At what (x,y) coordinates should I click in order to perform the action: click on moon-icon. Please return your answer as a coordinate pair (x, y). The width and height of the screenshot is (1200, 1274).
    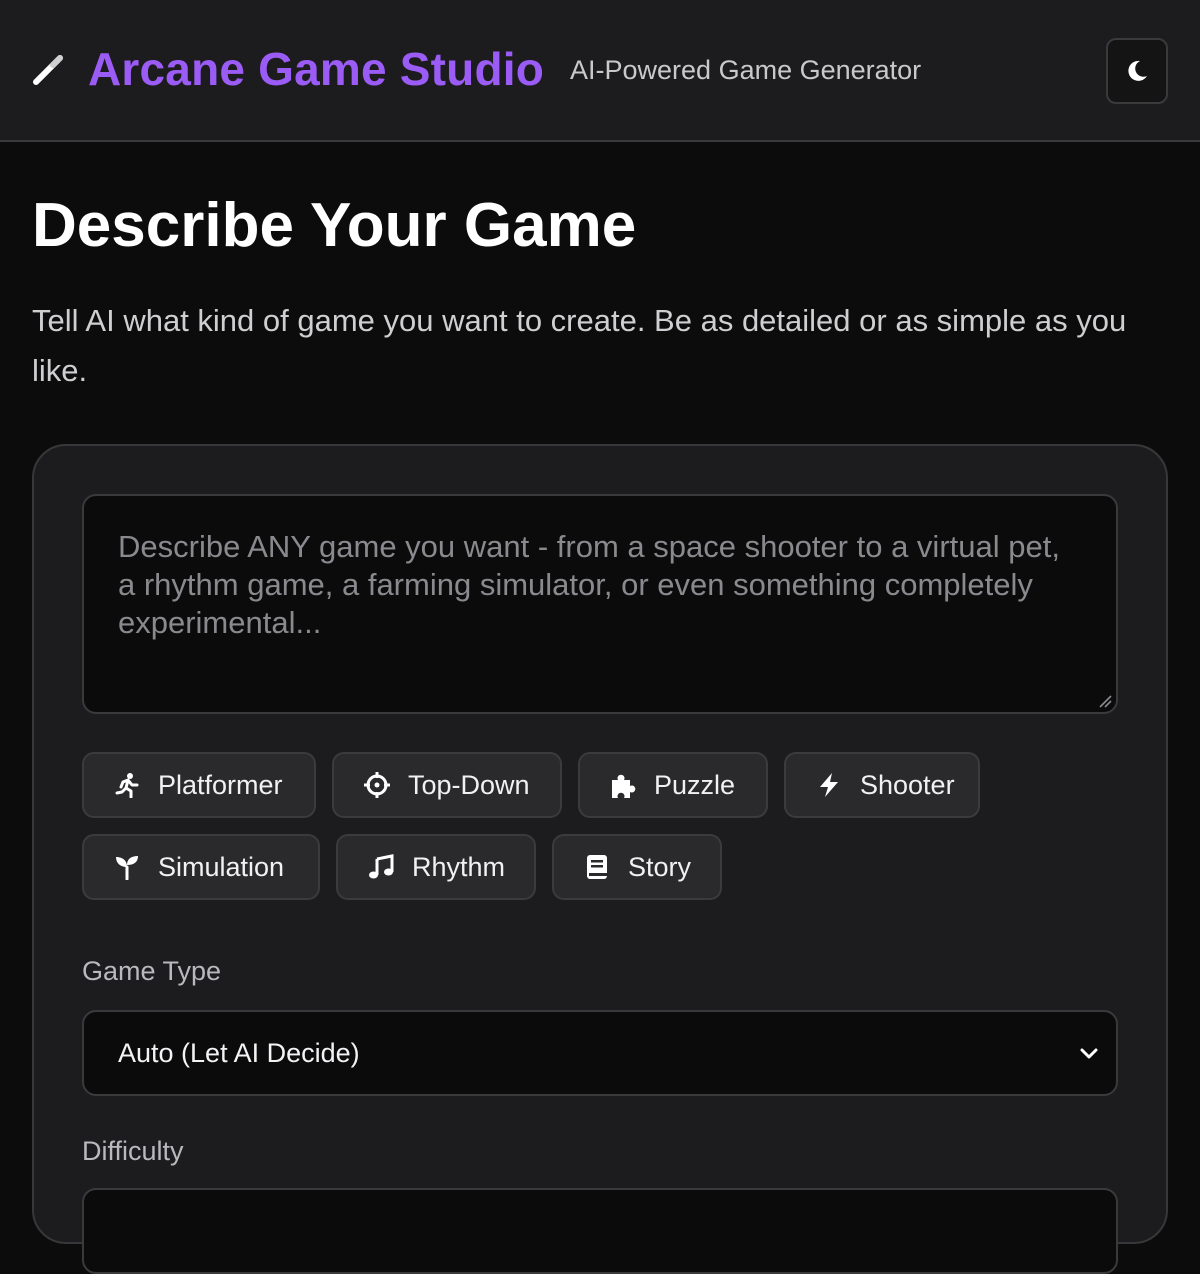
    Looking at the image, I should click on (1137, 70).